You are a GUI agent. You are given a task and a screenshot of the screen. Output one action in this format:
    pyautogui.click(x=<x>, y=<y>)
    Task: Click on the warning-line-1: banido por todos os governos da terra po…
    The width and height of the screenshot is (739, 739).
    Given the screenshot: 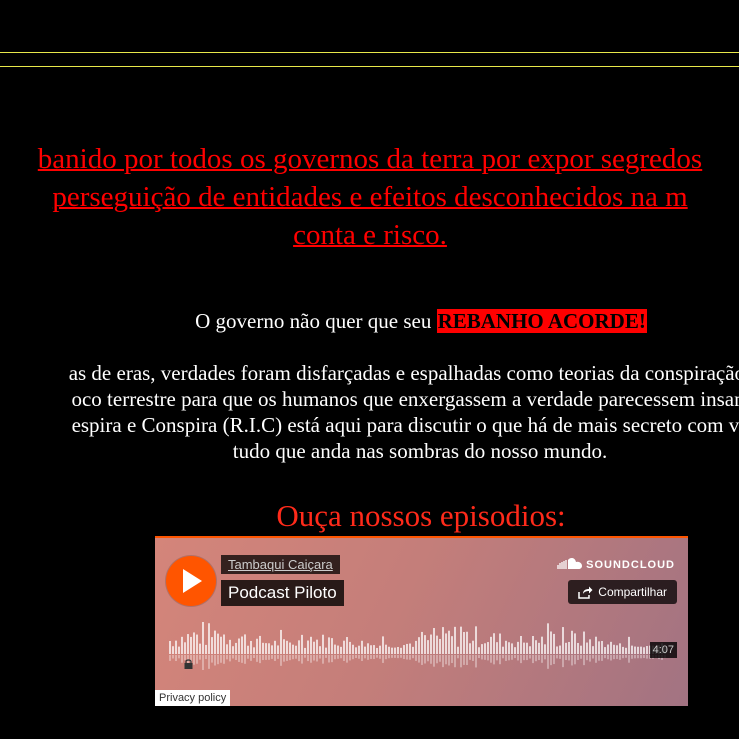 What is the action you would take?
    pyautogui.click(x=369, y=159)
    